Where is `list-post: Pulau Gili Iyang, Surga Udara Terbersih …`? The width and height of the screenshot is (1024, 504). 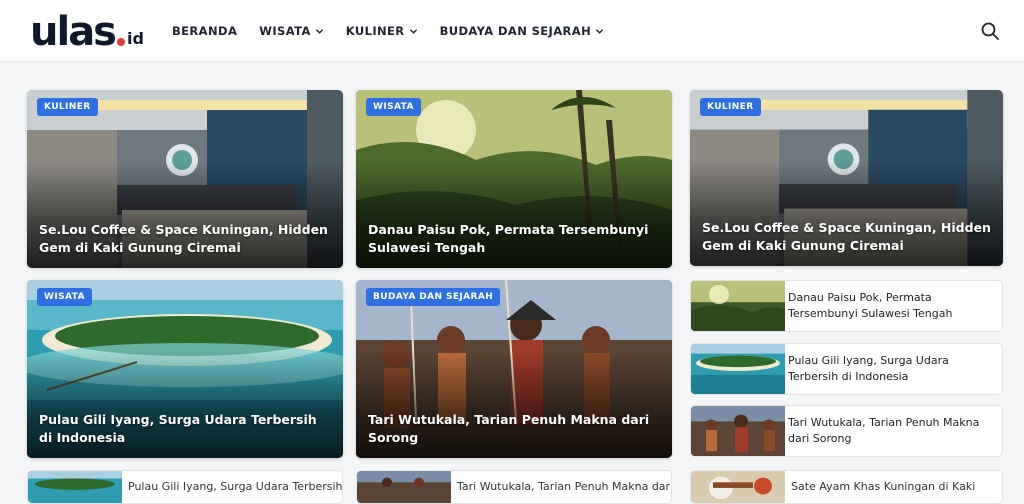
list-post: Pulau Gili Iyang, Surga Udara Terbersih … is located at coordinates (185, 487).